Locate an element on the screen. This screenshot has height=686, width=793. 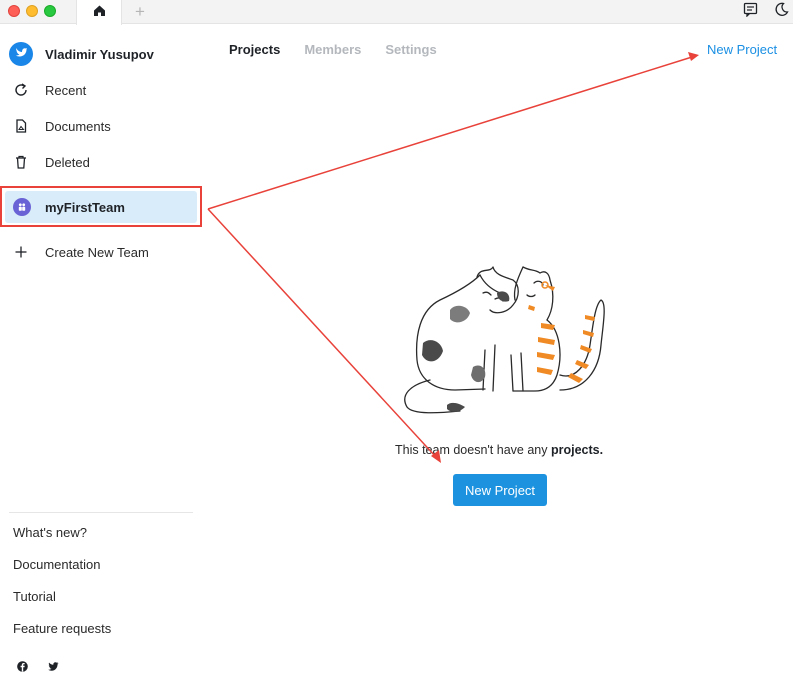
plus-icon is located at coordinates (21, 252).